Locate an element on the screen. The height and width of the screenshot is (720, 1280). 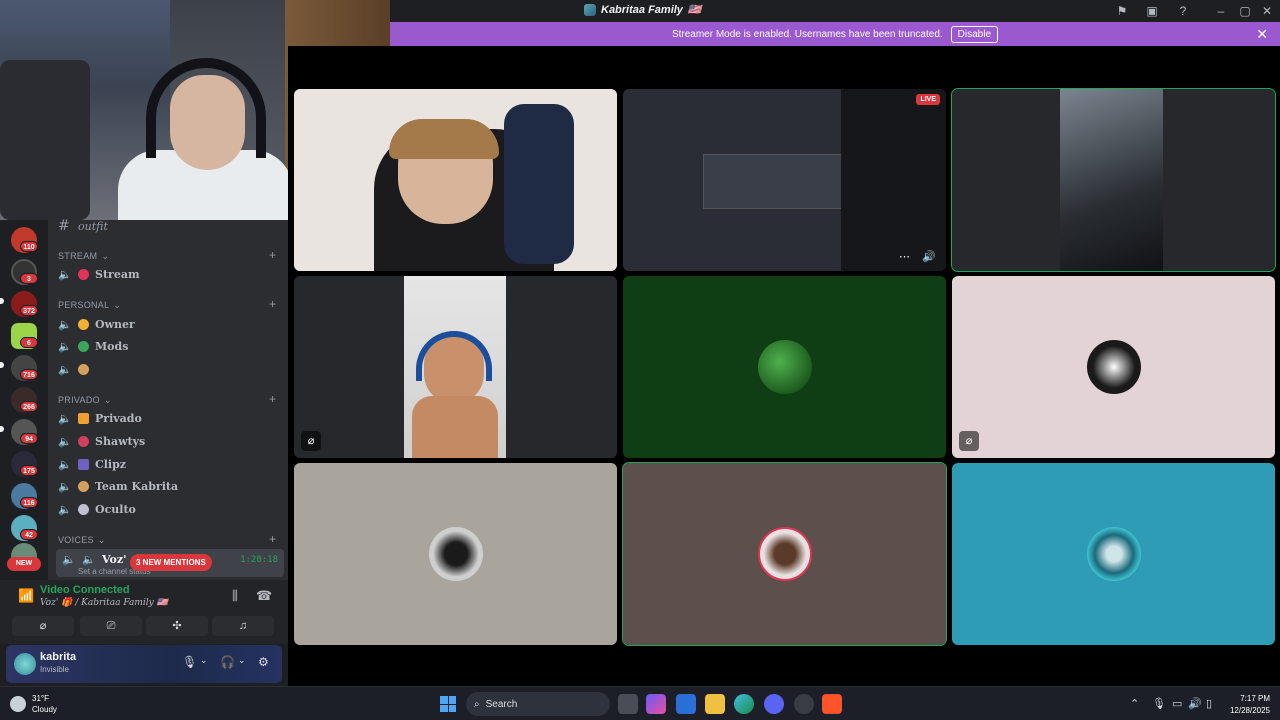
outlook-icon is located at coordinates (686, 704).